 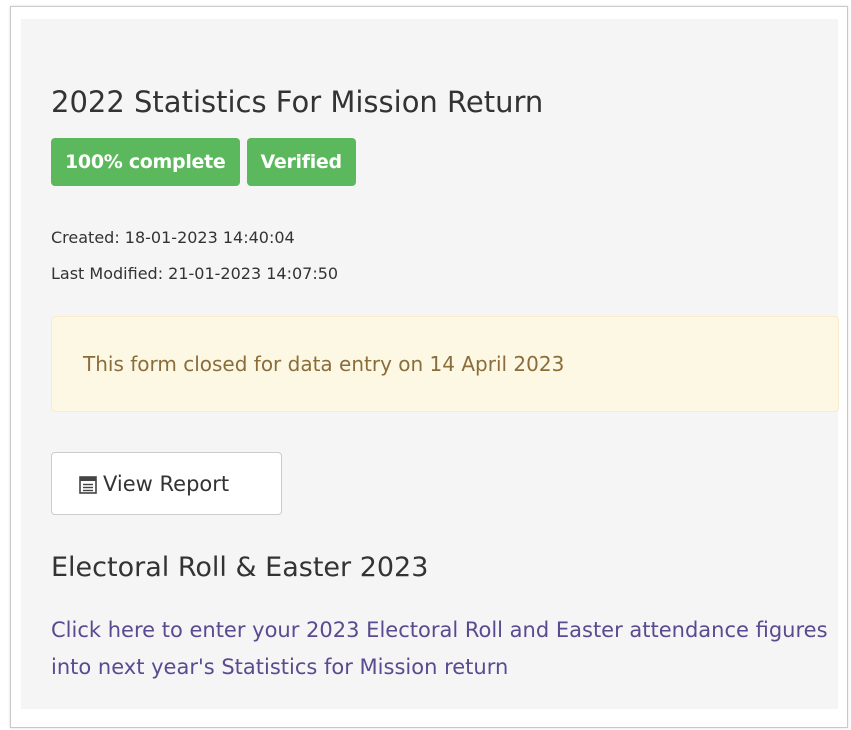 What do you see at coordinates (195, 273) in the screenshot?
I see `last-modified-timestamp: Last Modified: 21-01-2023 14:07:50` at bounding box center [195, 273].